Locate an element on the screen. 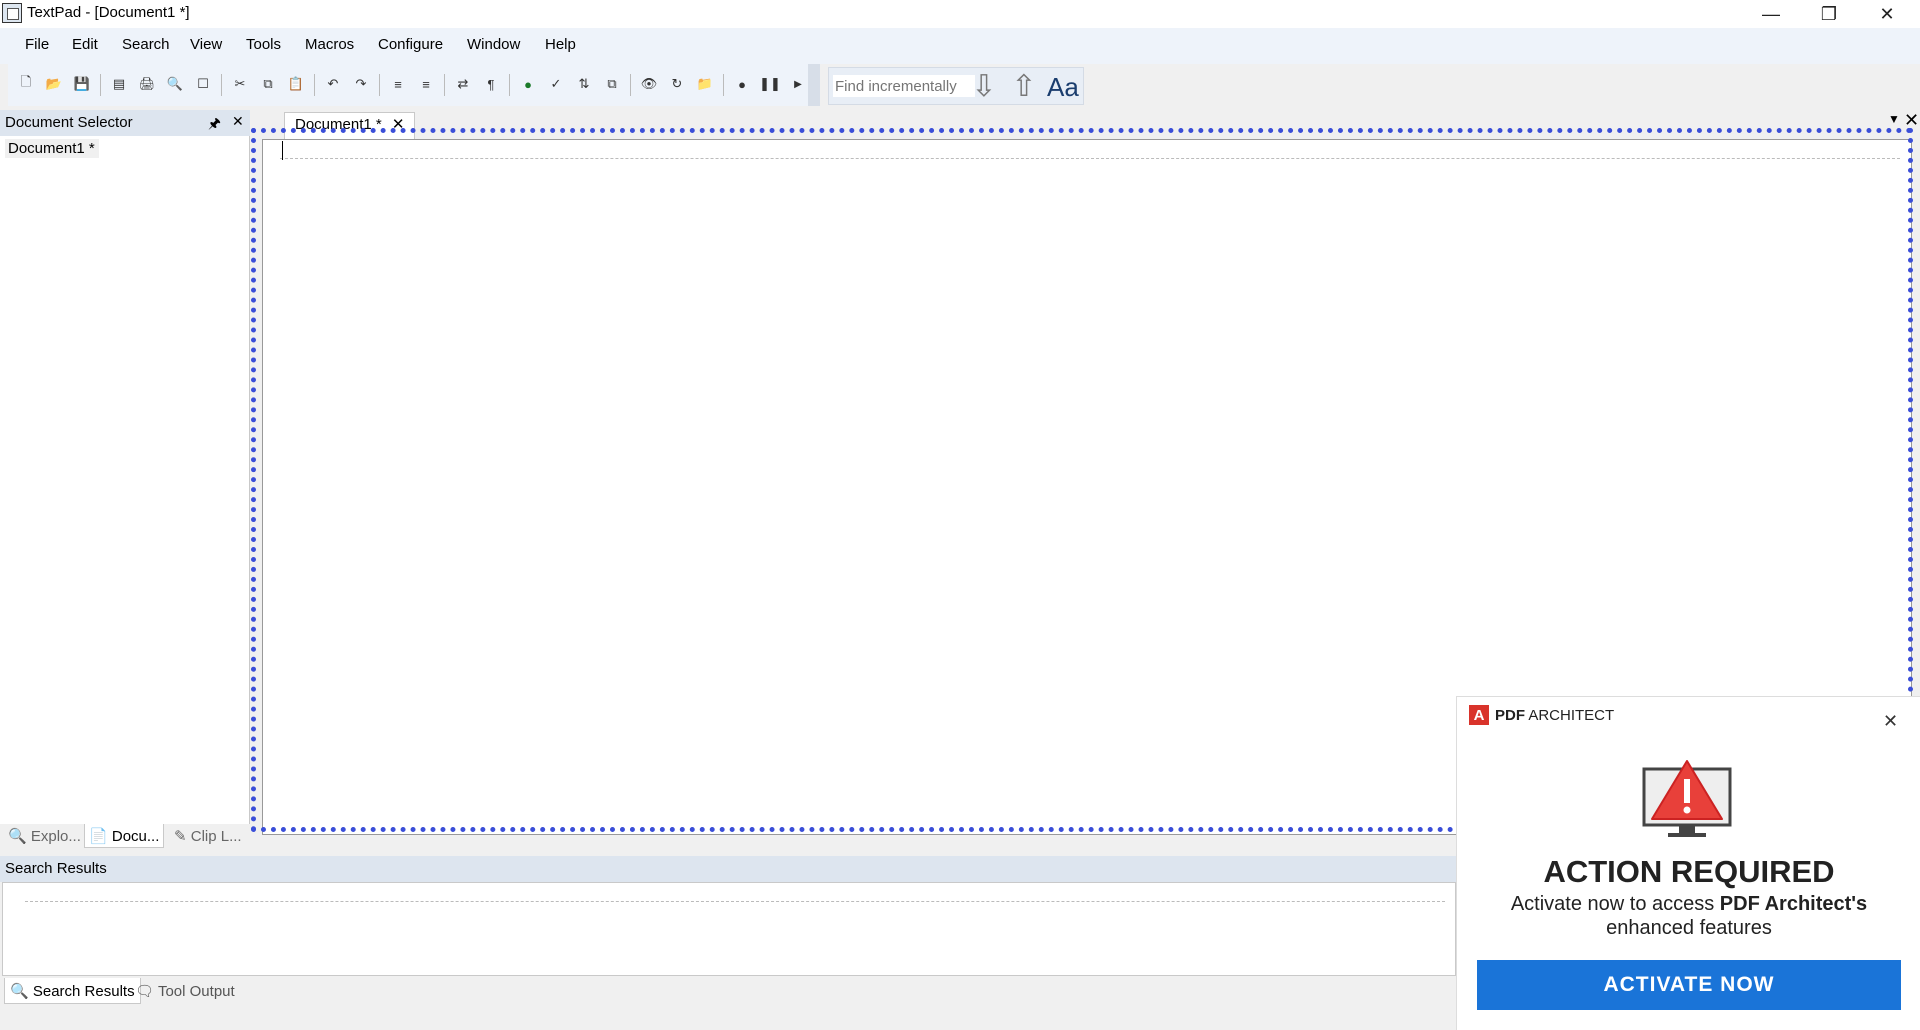  current-line-marker is located at coordinates (1090, 158).